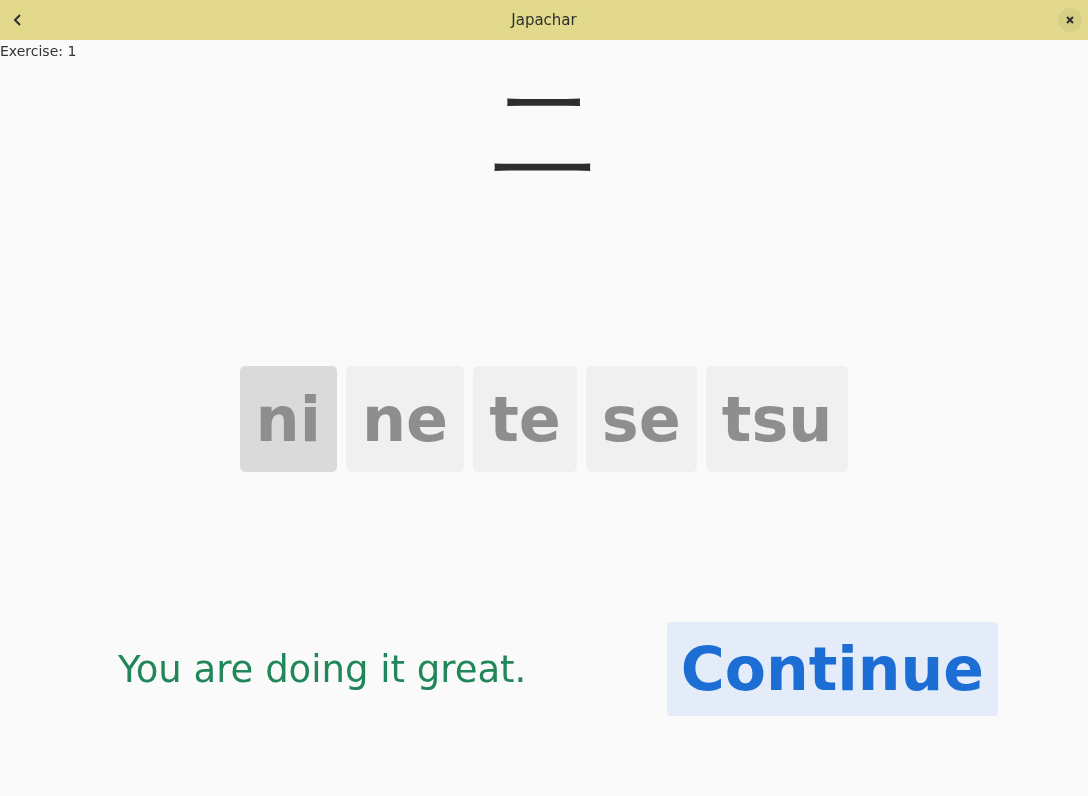 This screenshot has height=796, width=1088. Describe the element at coordinates (38, 51) in the screenshot. I see `exercise-label: Exercise: 1` at that location.